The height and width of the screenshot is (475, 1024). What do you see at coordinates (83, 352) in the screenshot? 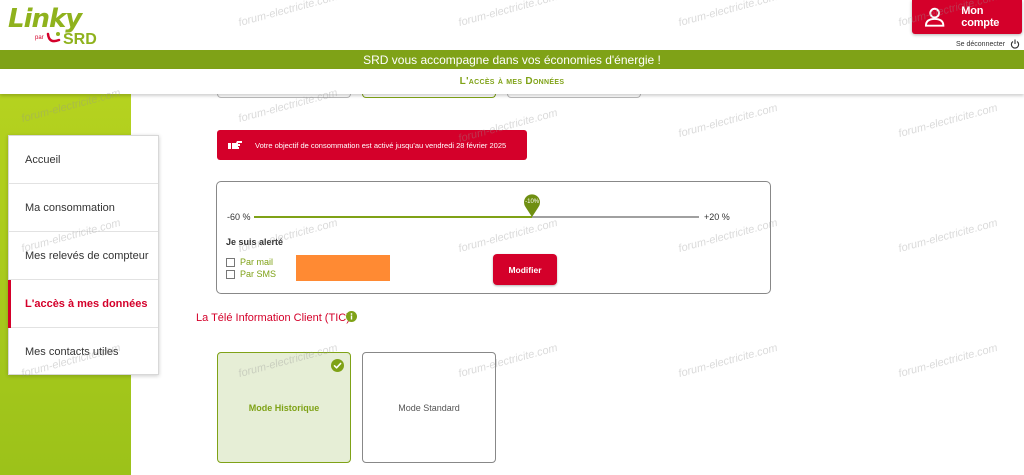
I see `sidebar-item-contacts: Mes contacts utiles` at bounding box center [83, 352].